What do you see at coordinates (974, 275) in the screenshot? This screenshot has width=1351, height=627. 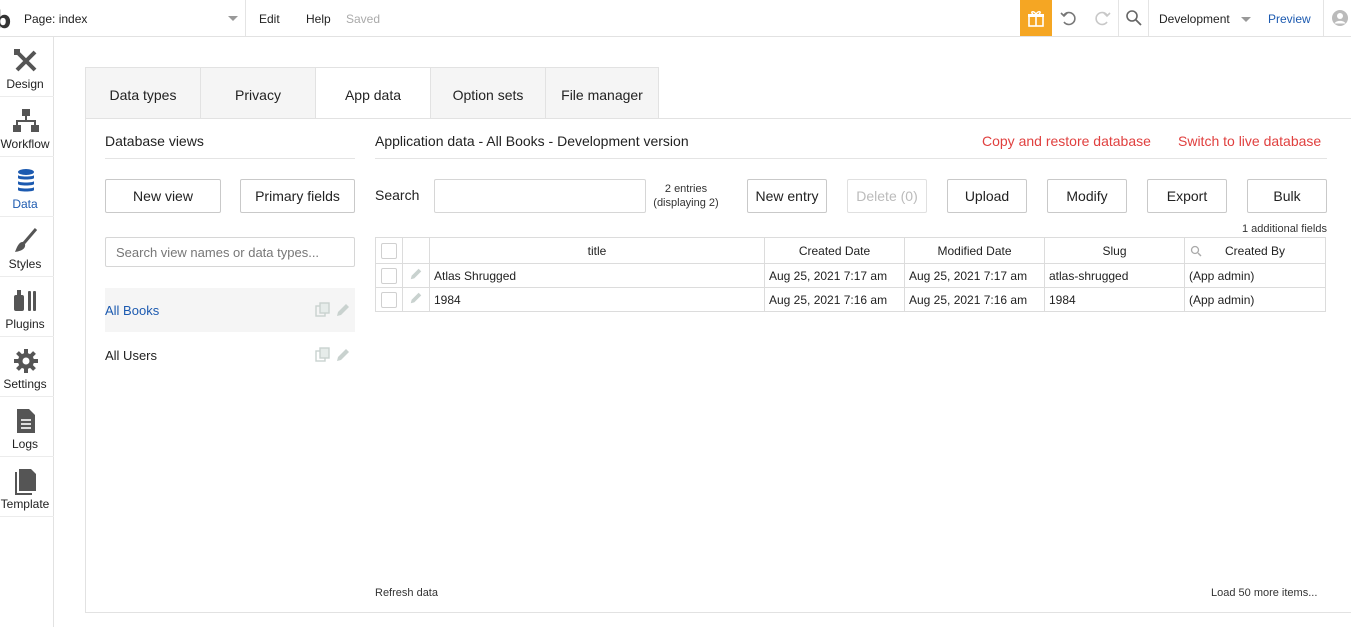 I see `cell-modified-date: Aug 25, 2021 7:17 am` at bounding box center [974, 275].